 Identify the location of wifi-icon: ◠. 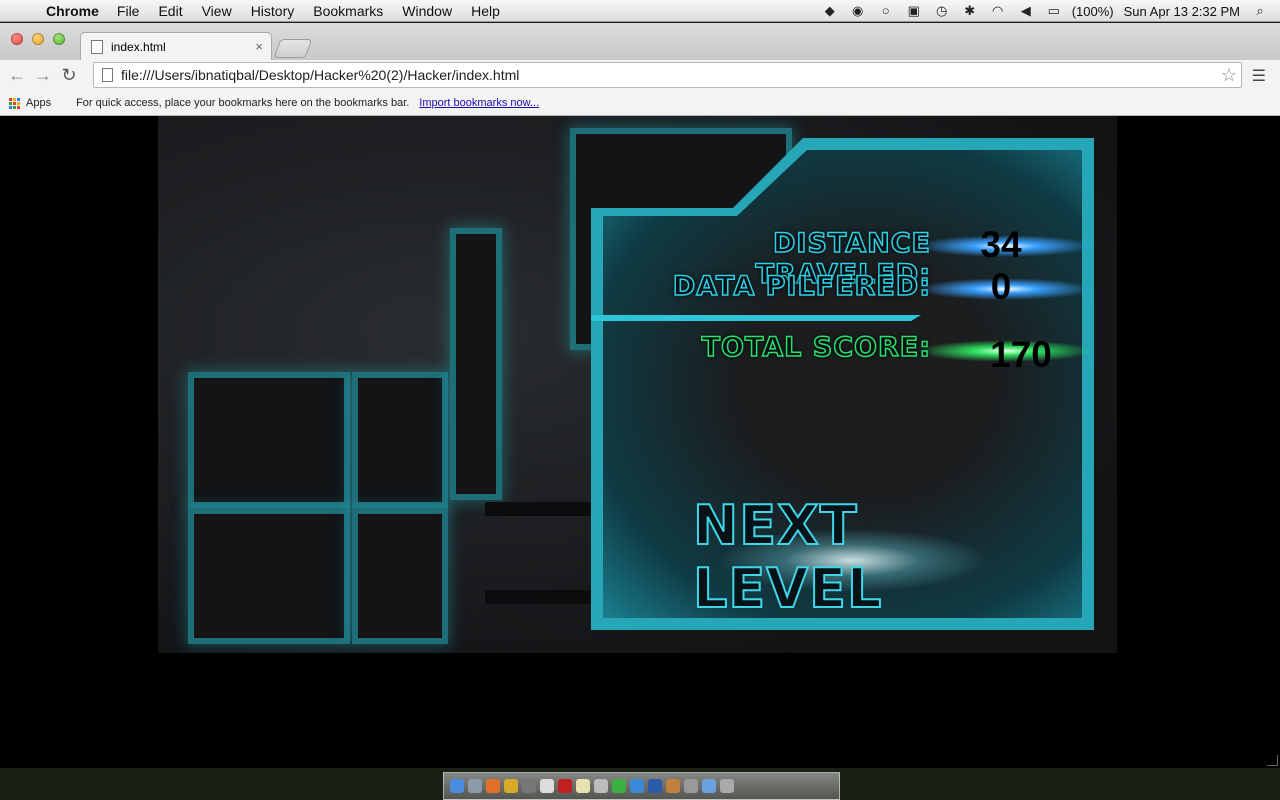
(998, 11).